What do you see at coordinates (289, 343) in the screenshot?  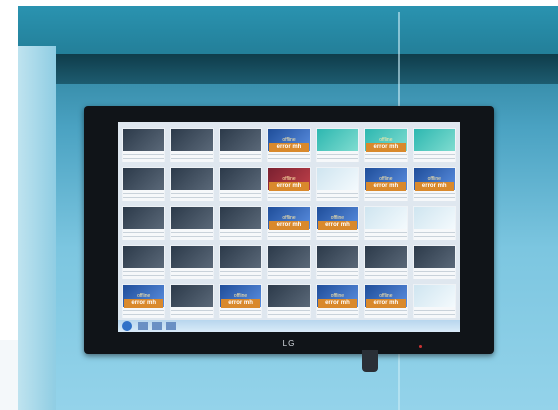 I see `tv-brand-logo: LG` at bounding box center [289, 343].